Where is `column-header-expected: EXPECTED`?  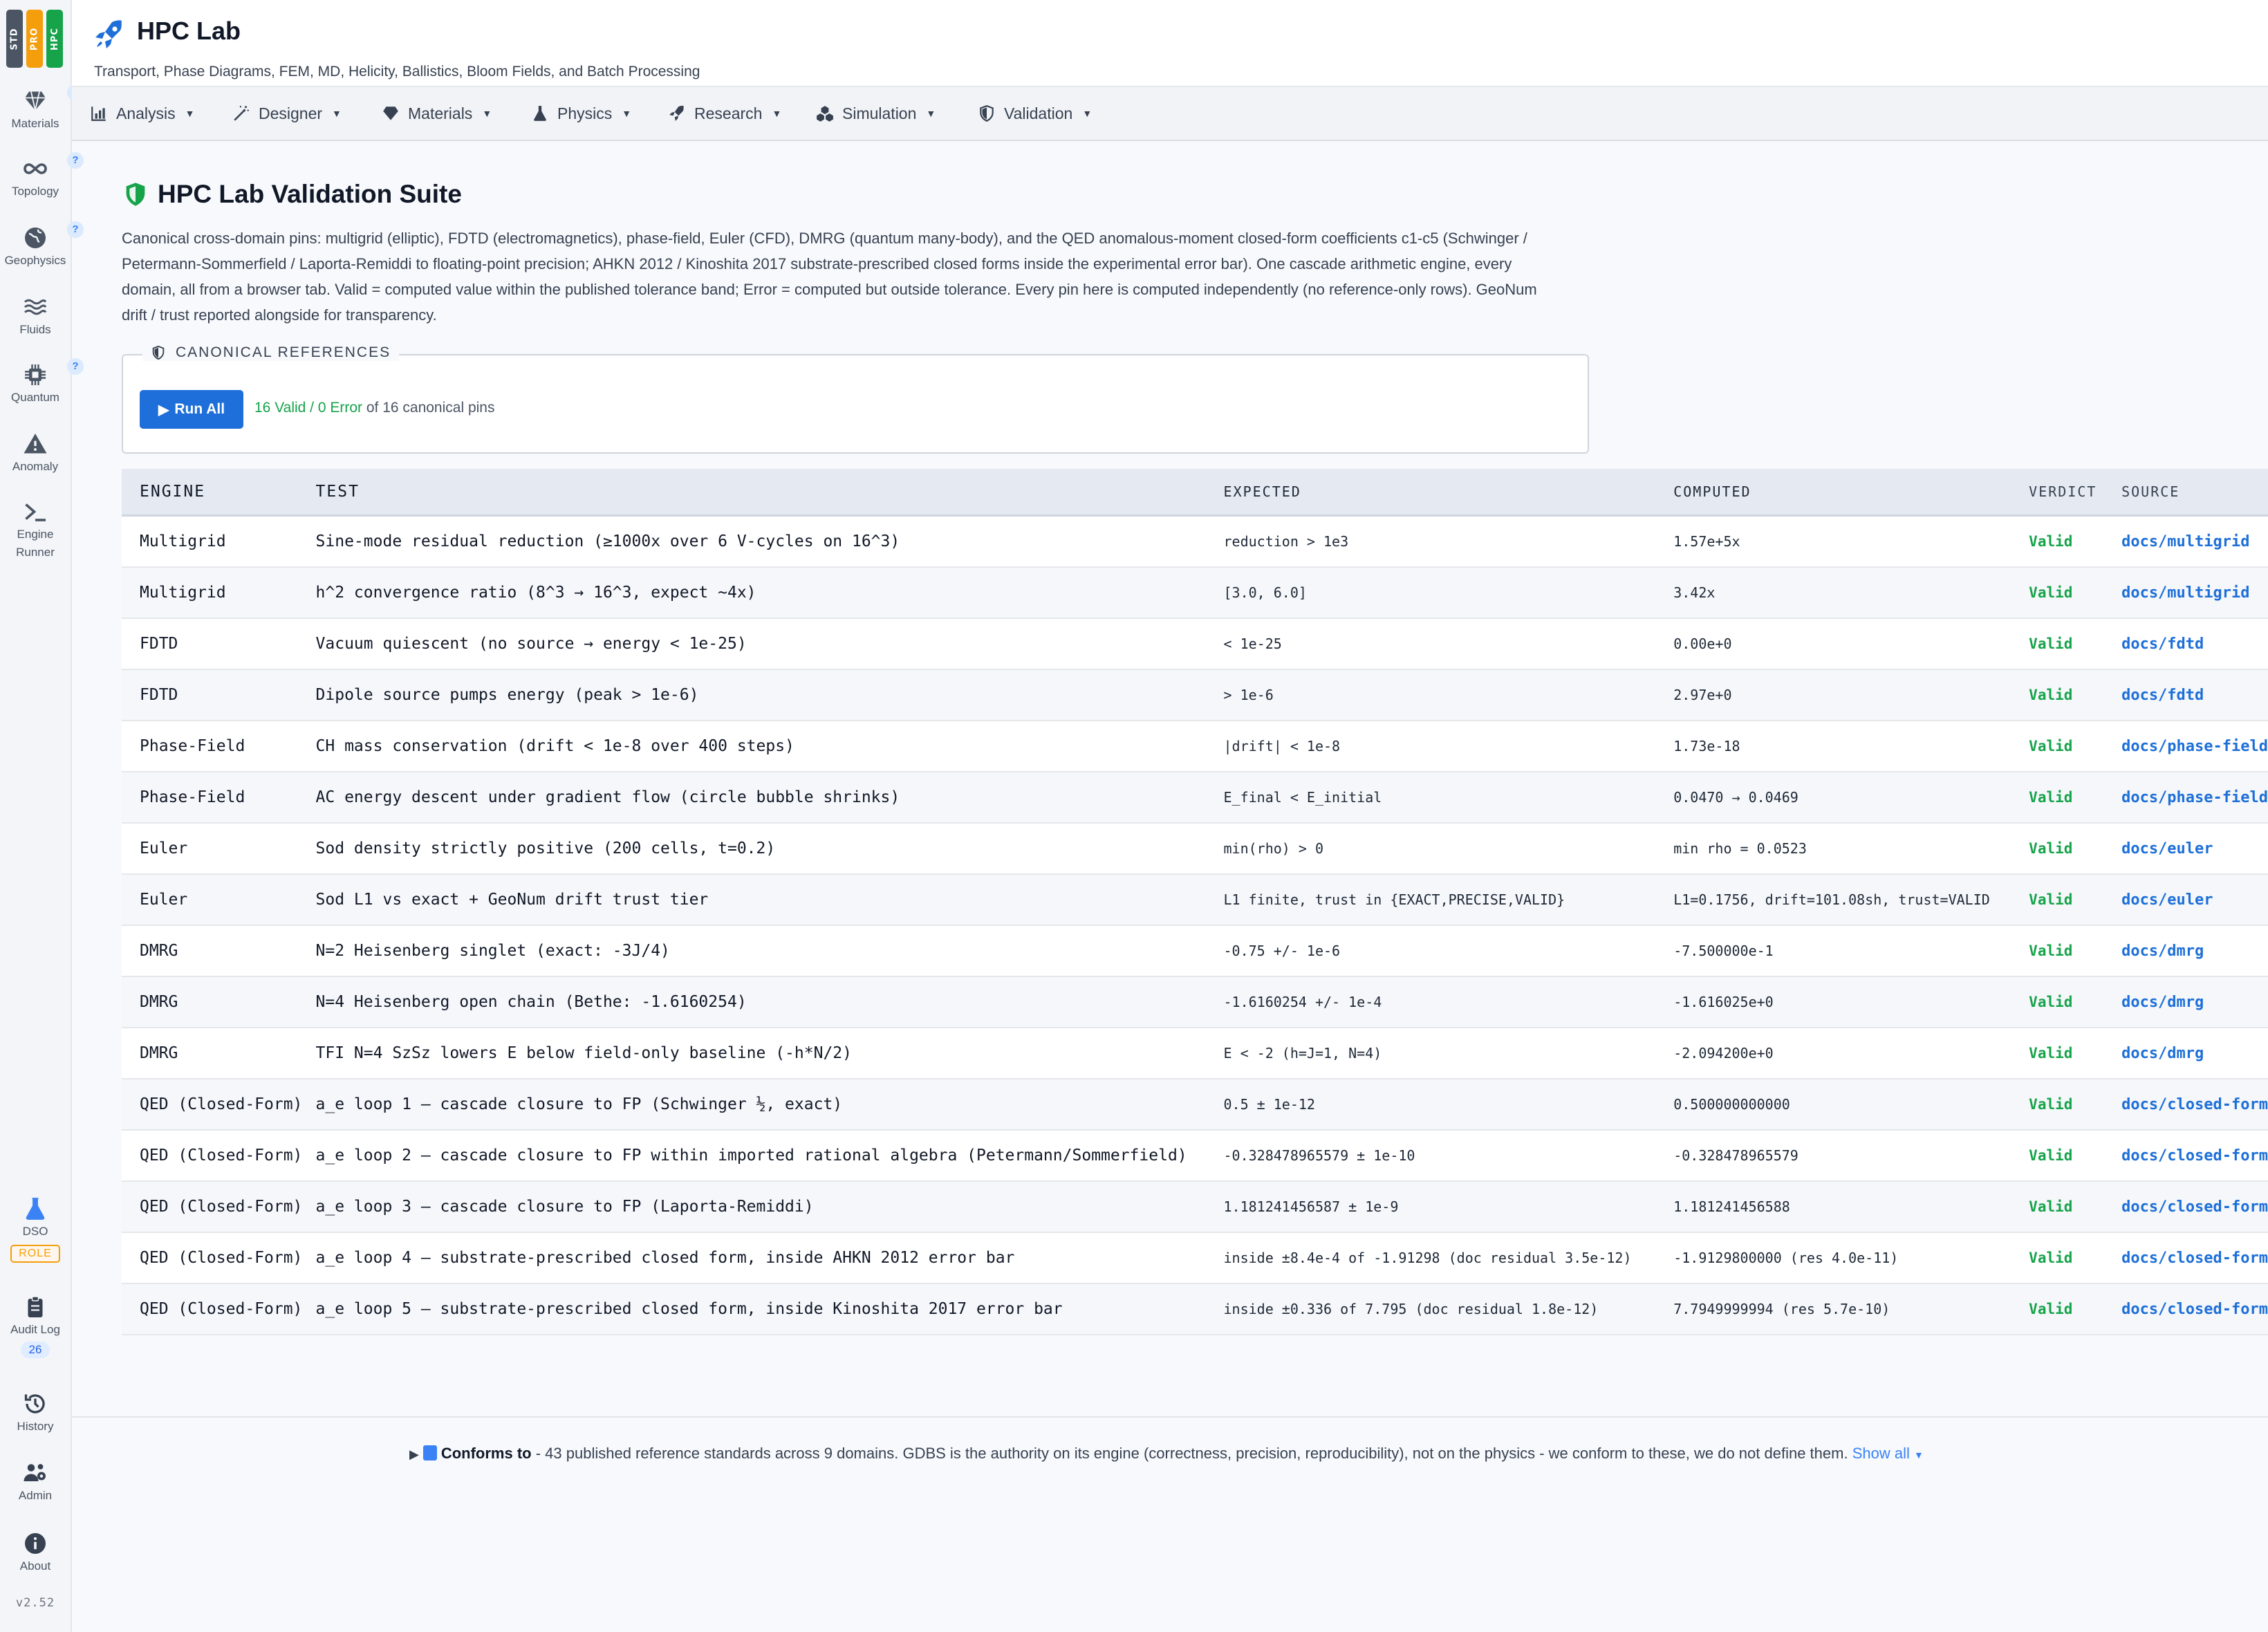
column-header-expected: EXPECTED is located at coordinates (1448, 493).